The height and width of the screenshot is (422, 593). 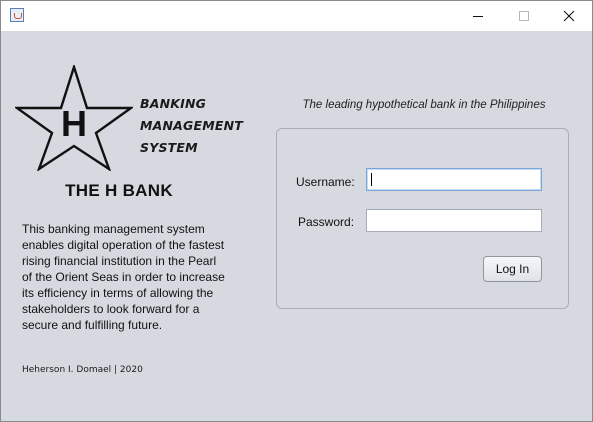 I want to click on system-name: BANKING MANAGEMENT SYSTEM, so click(x=191, y=126).